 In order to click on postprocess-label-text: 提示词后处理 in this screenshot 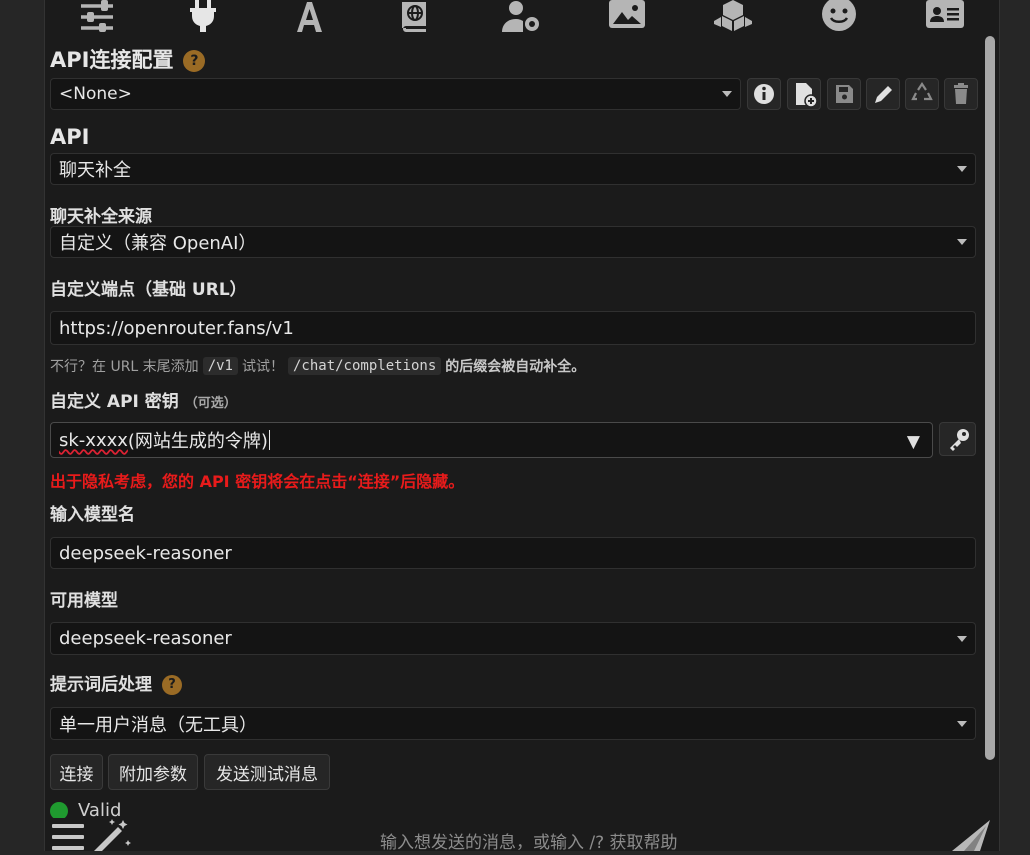, I will do `click(101, 685)`.